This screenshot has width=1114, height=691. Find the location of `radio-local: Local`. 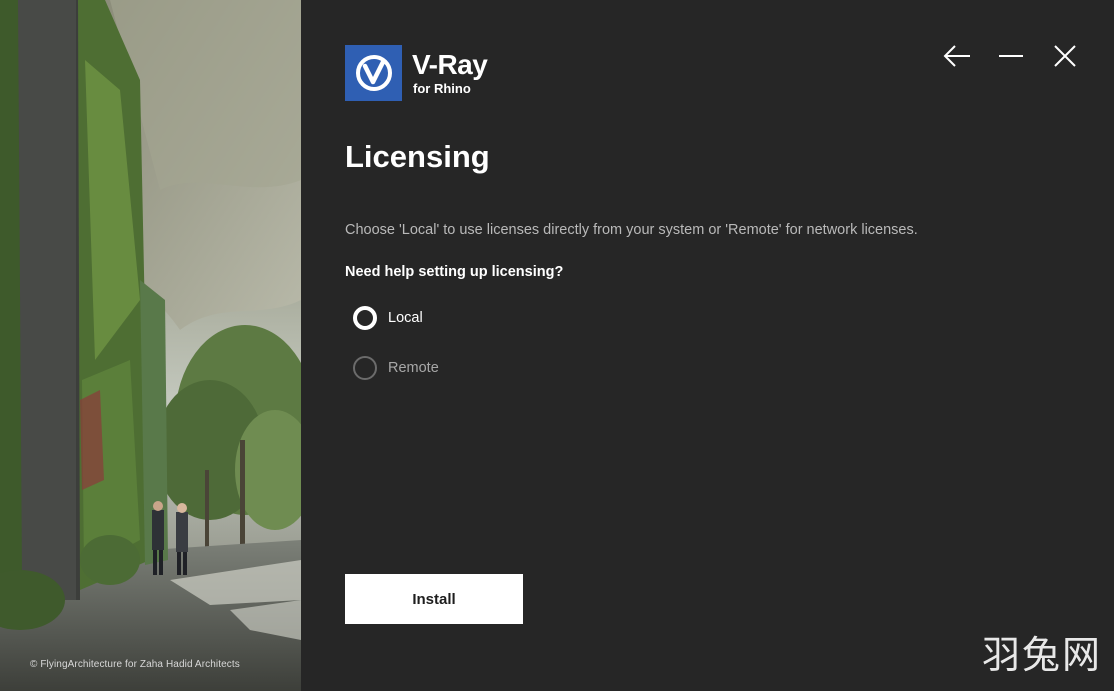

radio-local: Local is located at coordinates (388, 318).